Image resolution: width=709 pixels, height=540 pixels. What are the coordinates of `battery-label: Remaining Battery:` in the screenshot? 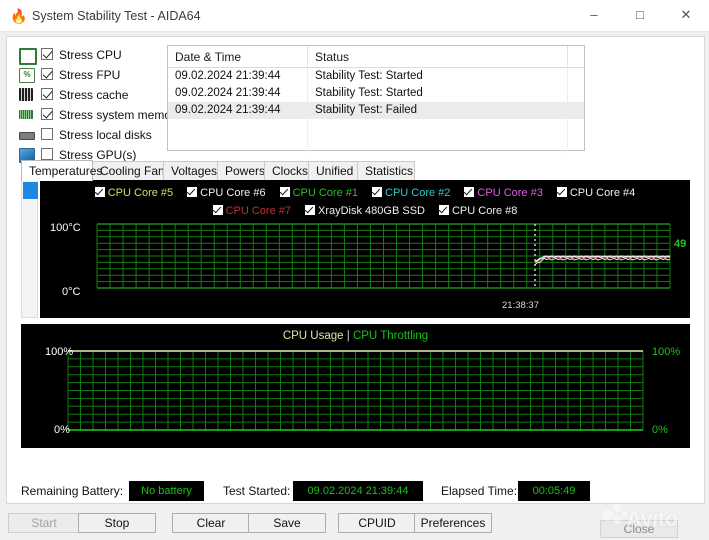 It's located at (72, 491).